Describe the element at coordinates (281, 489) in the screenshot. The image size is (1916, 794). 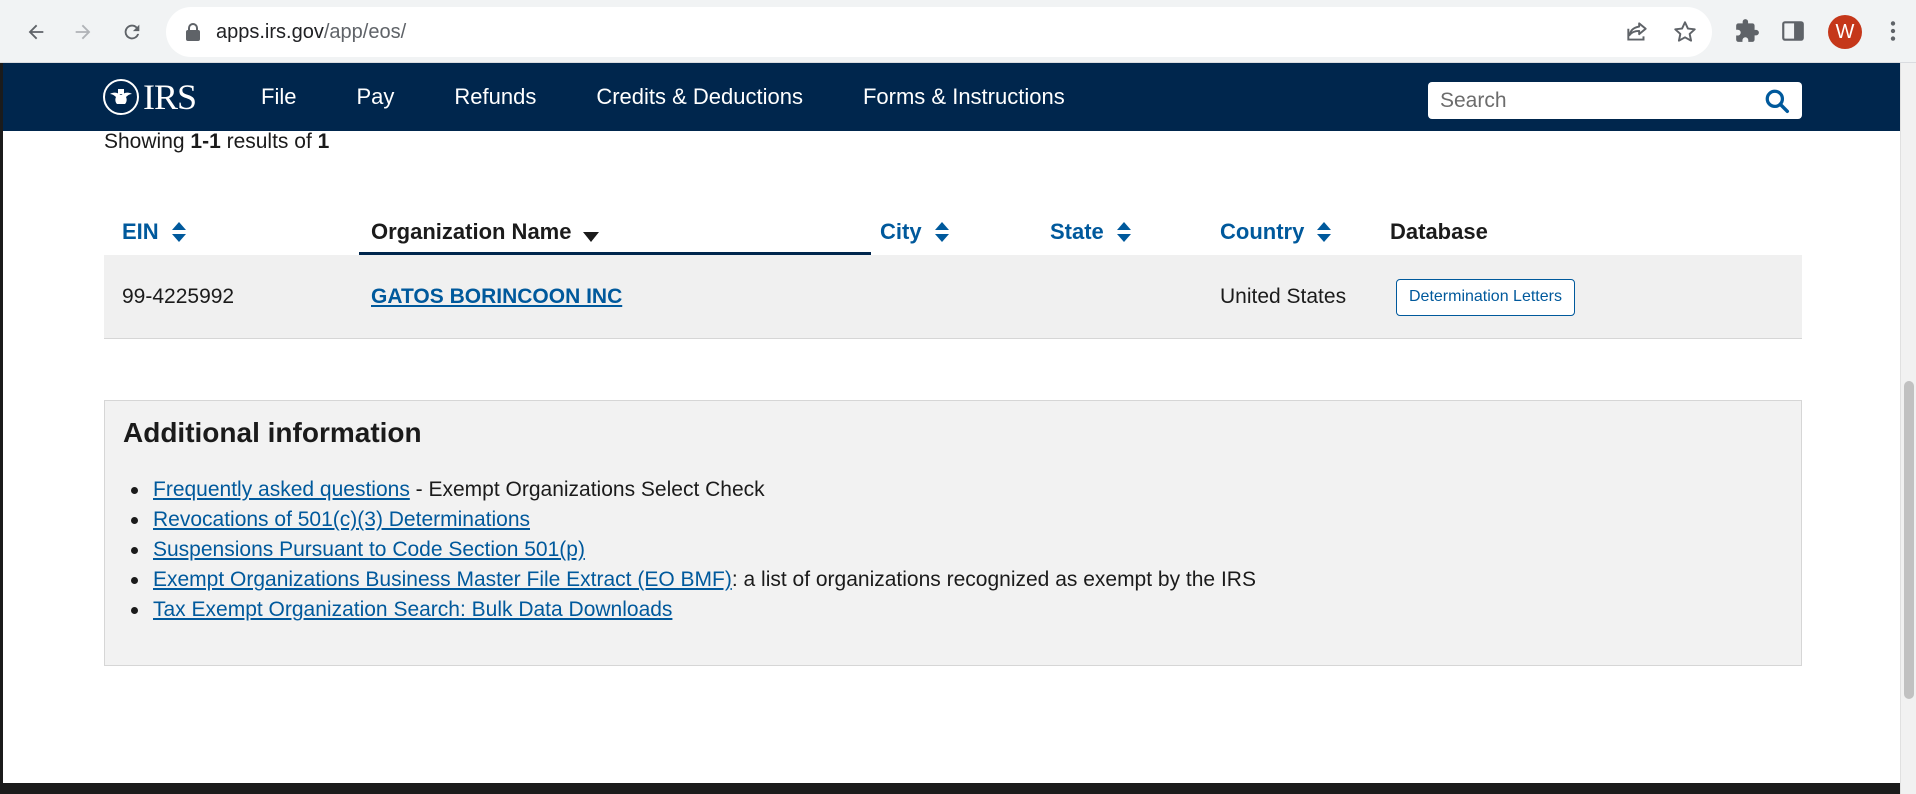
I see `faq-link: Frequently asked questions` at that location.